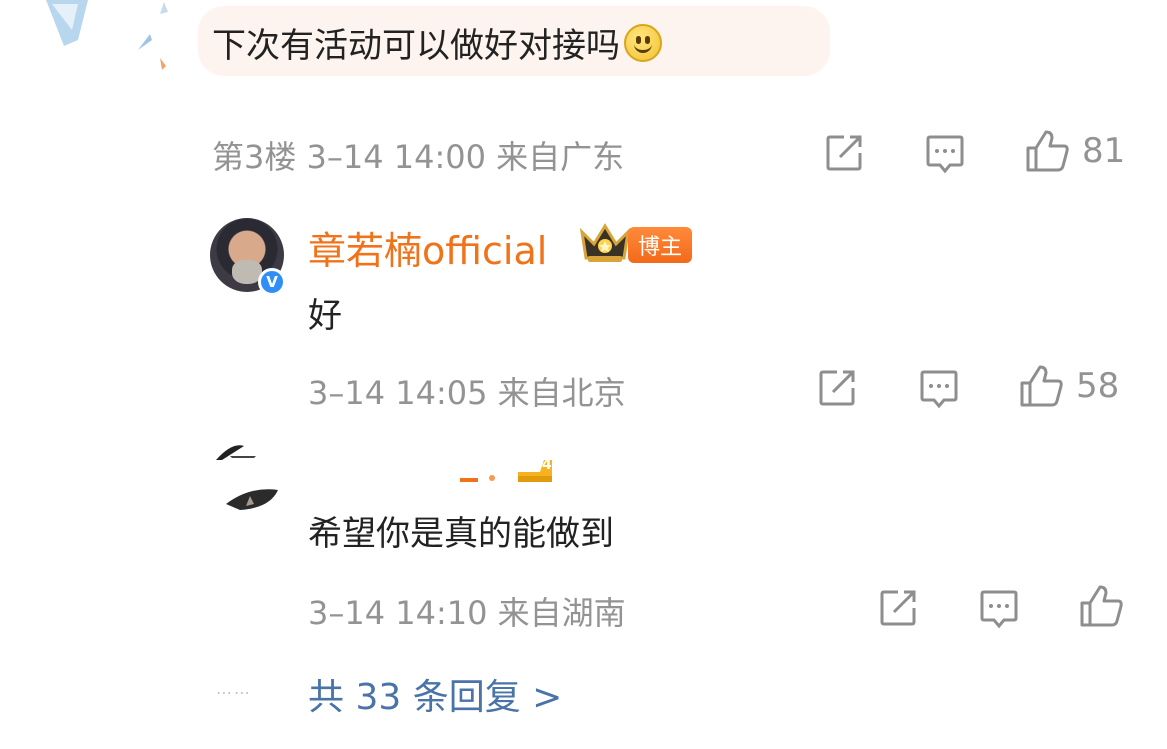 Image resolution: width=1167 pixels, height=749 pixels. What do you see at coordinates (234, 692) in the screenshot?
I see `thread-dots: ⋯⋯` at bounding box center [234, 692].